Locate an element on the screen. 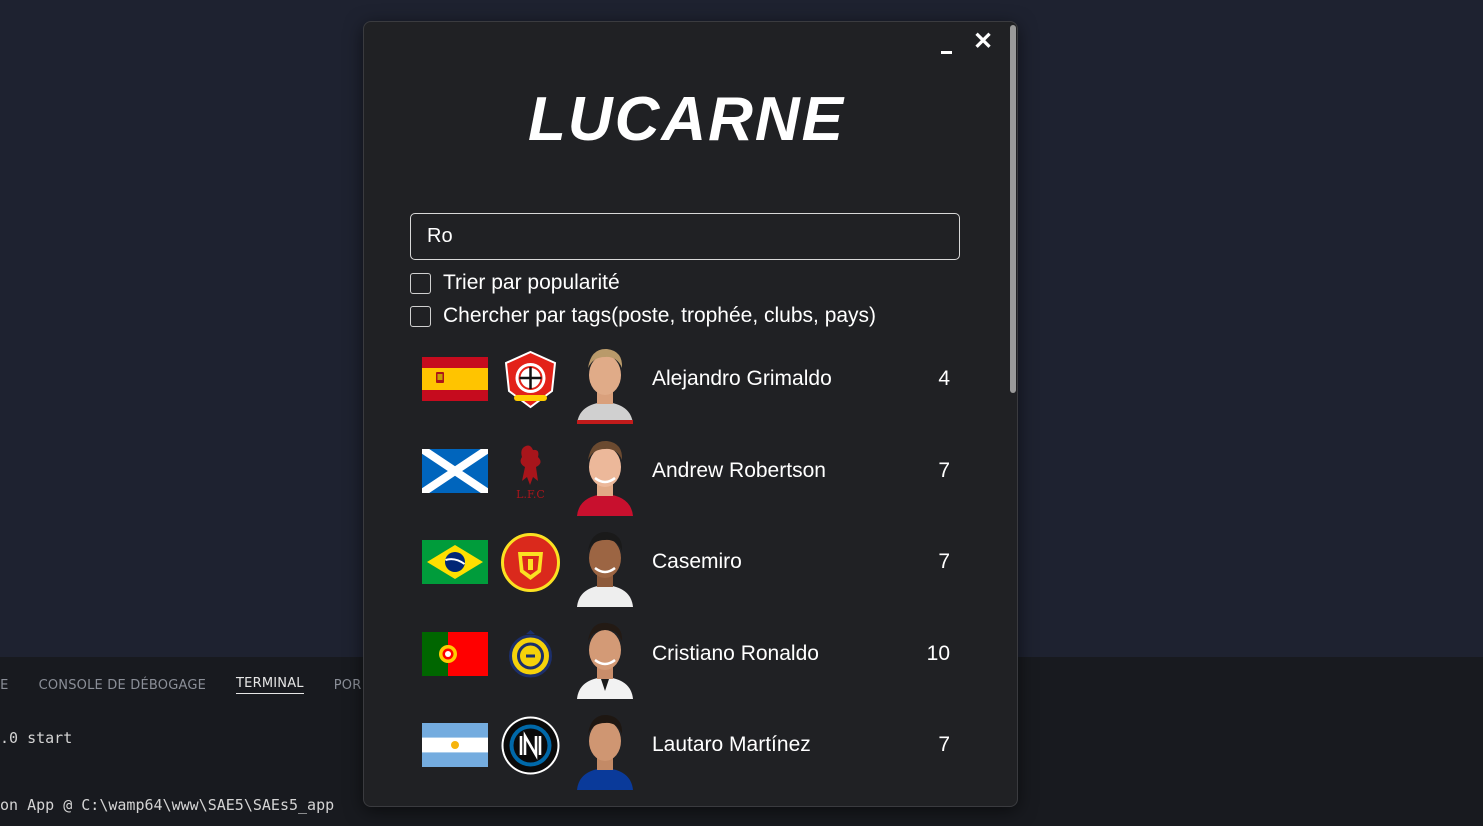 The width and height of the screenshot is (1483, 826). close-icon: ✕ is located at coordinates (983, 41).